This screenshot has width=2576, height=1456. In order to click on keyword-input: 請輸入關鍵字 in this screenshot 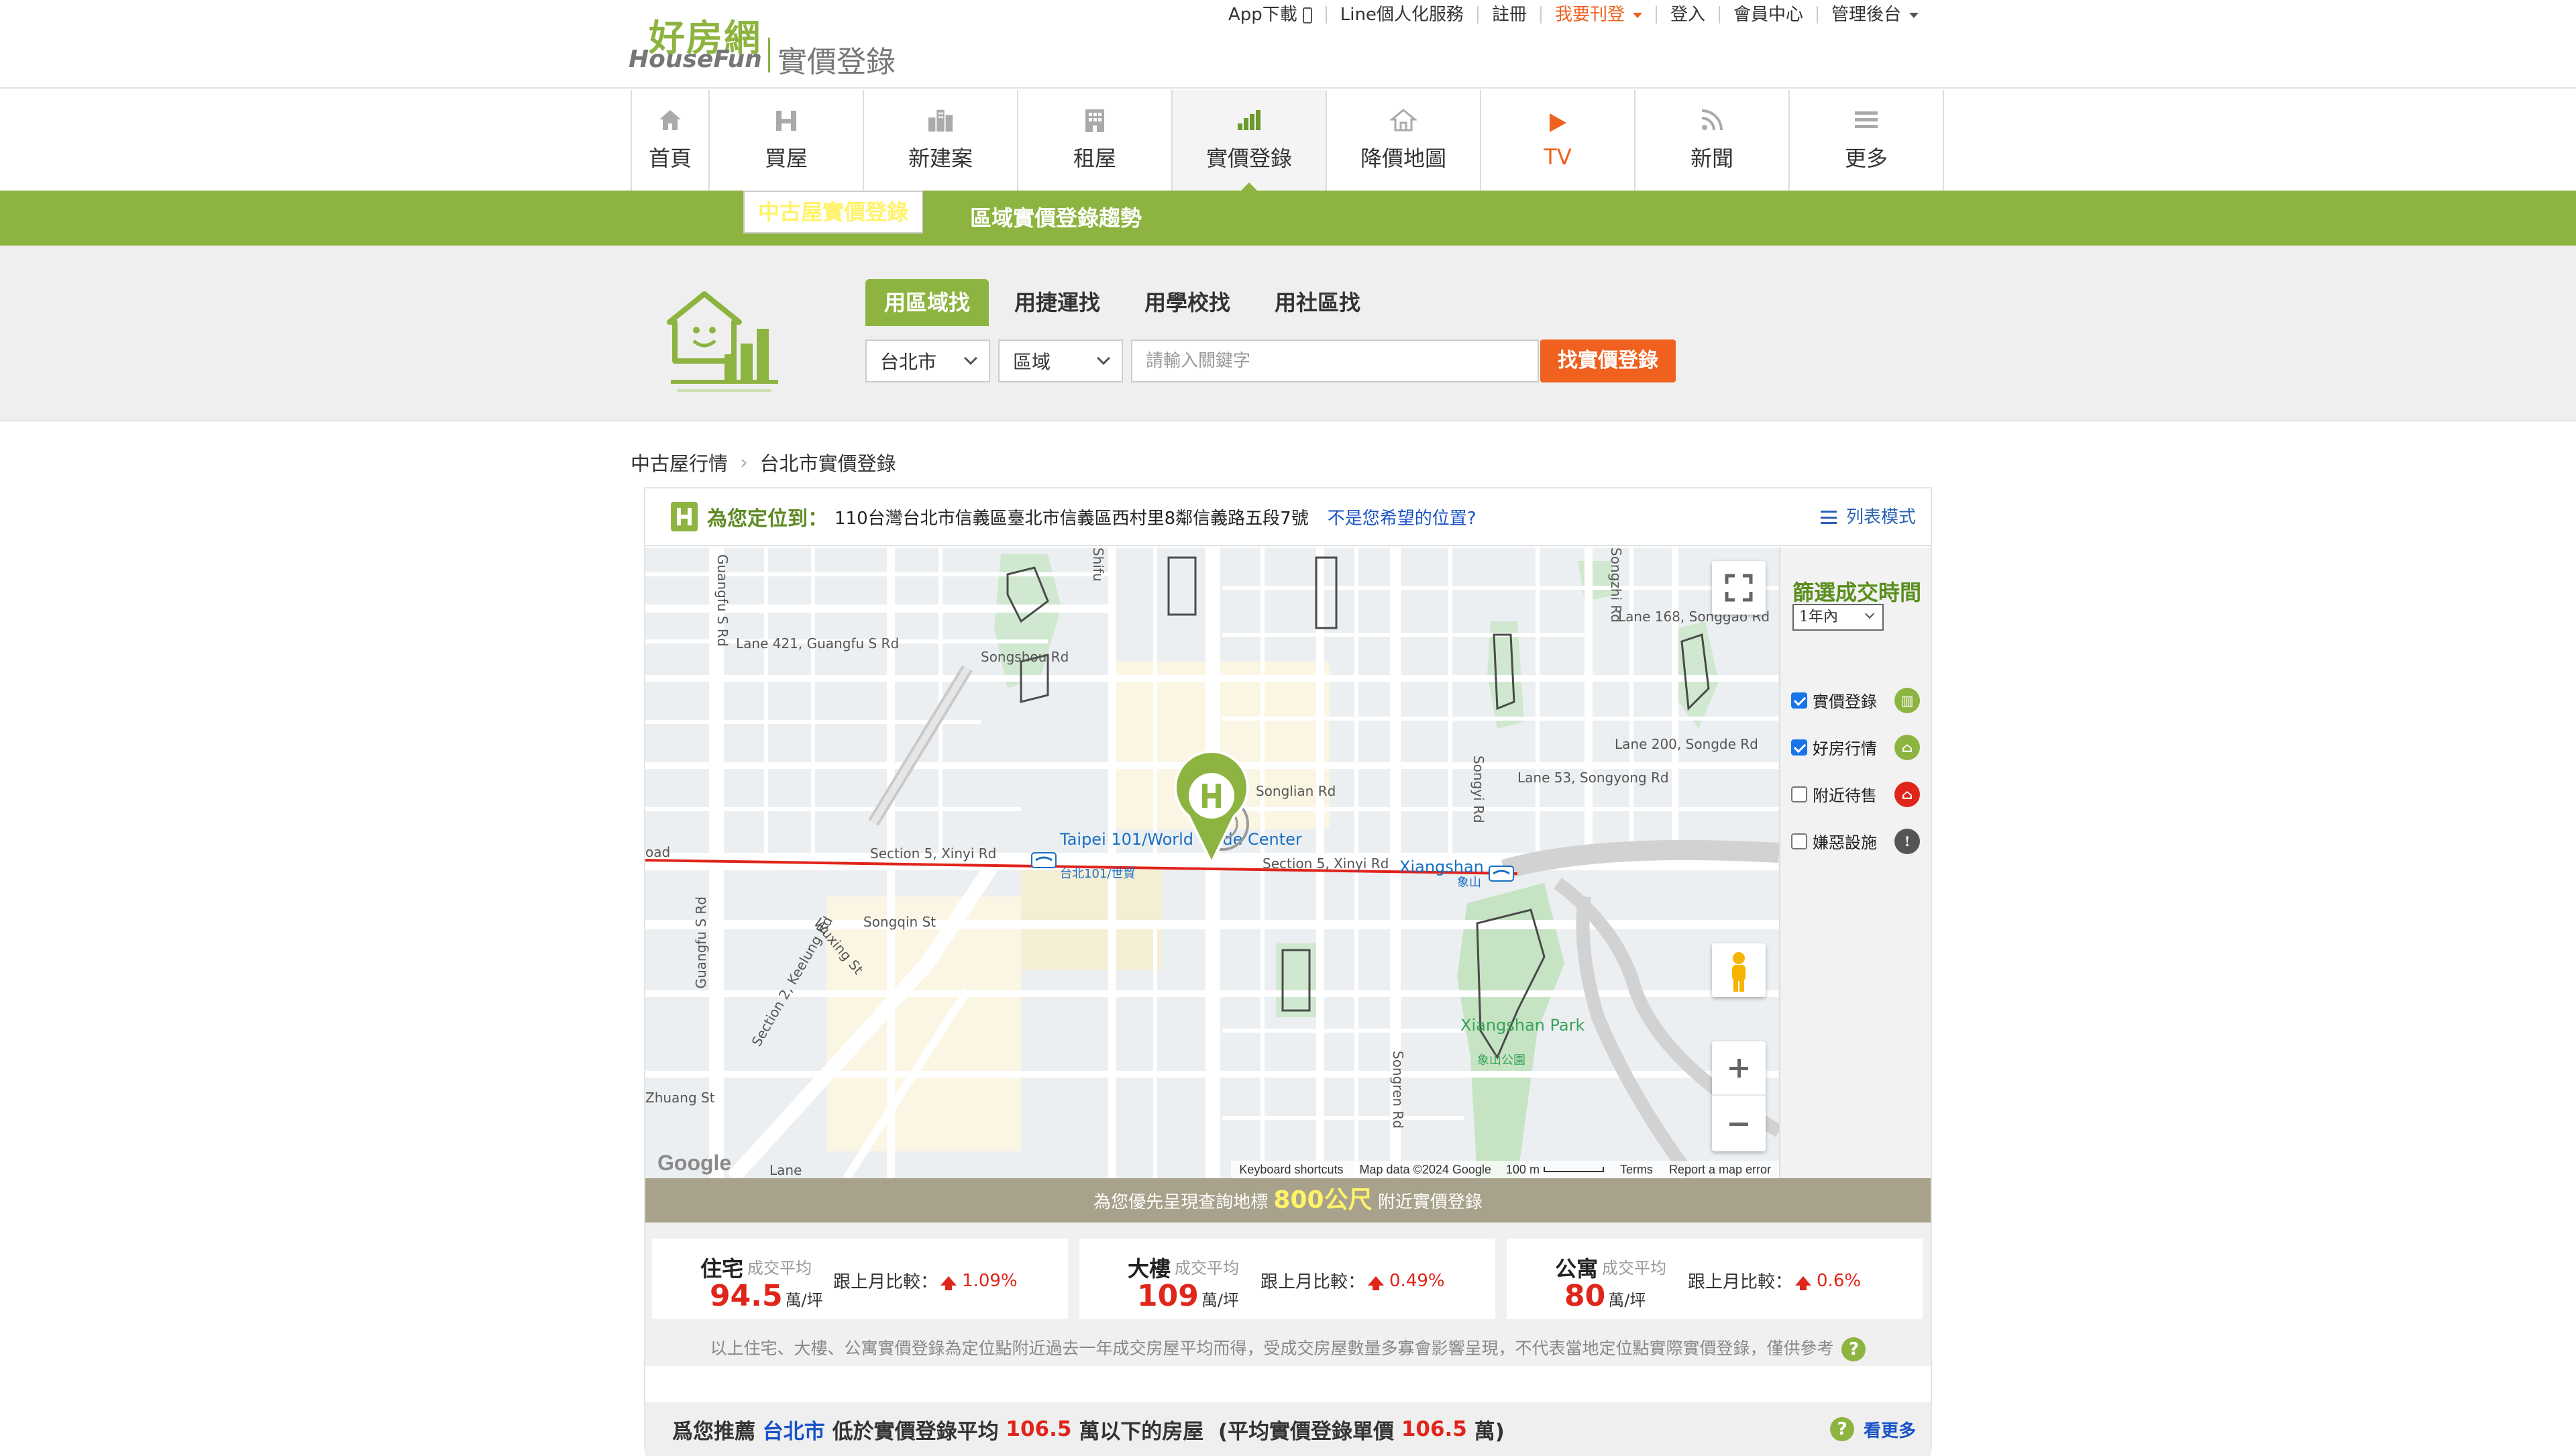, I will do `click(1335, 361)`.